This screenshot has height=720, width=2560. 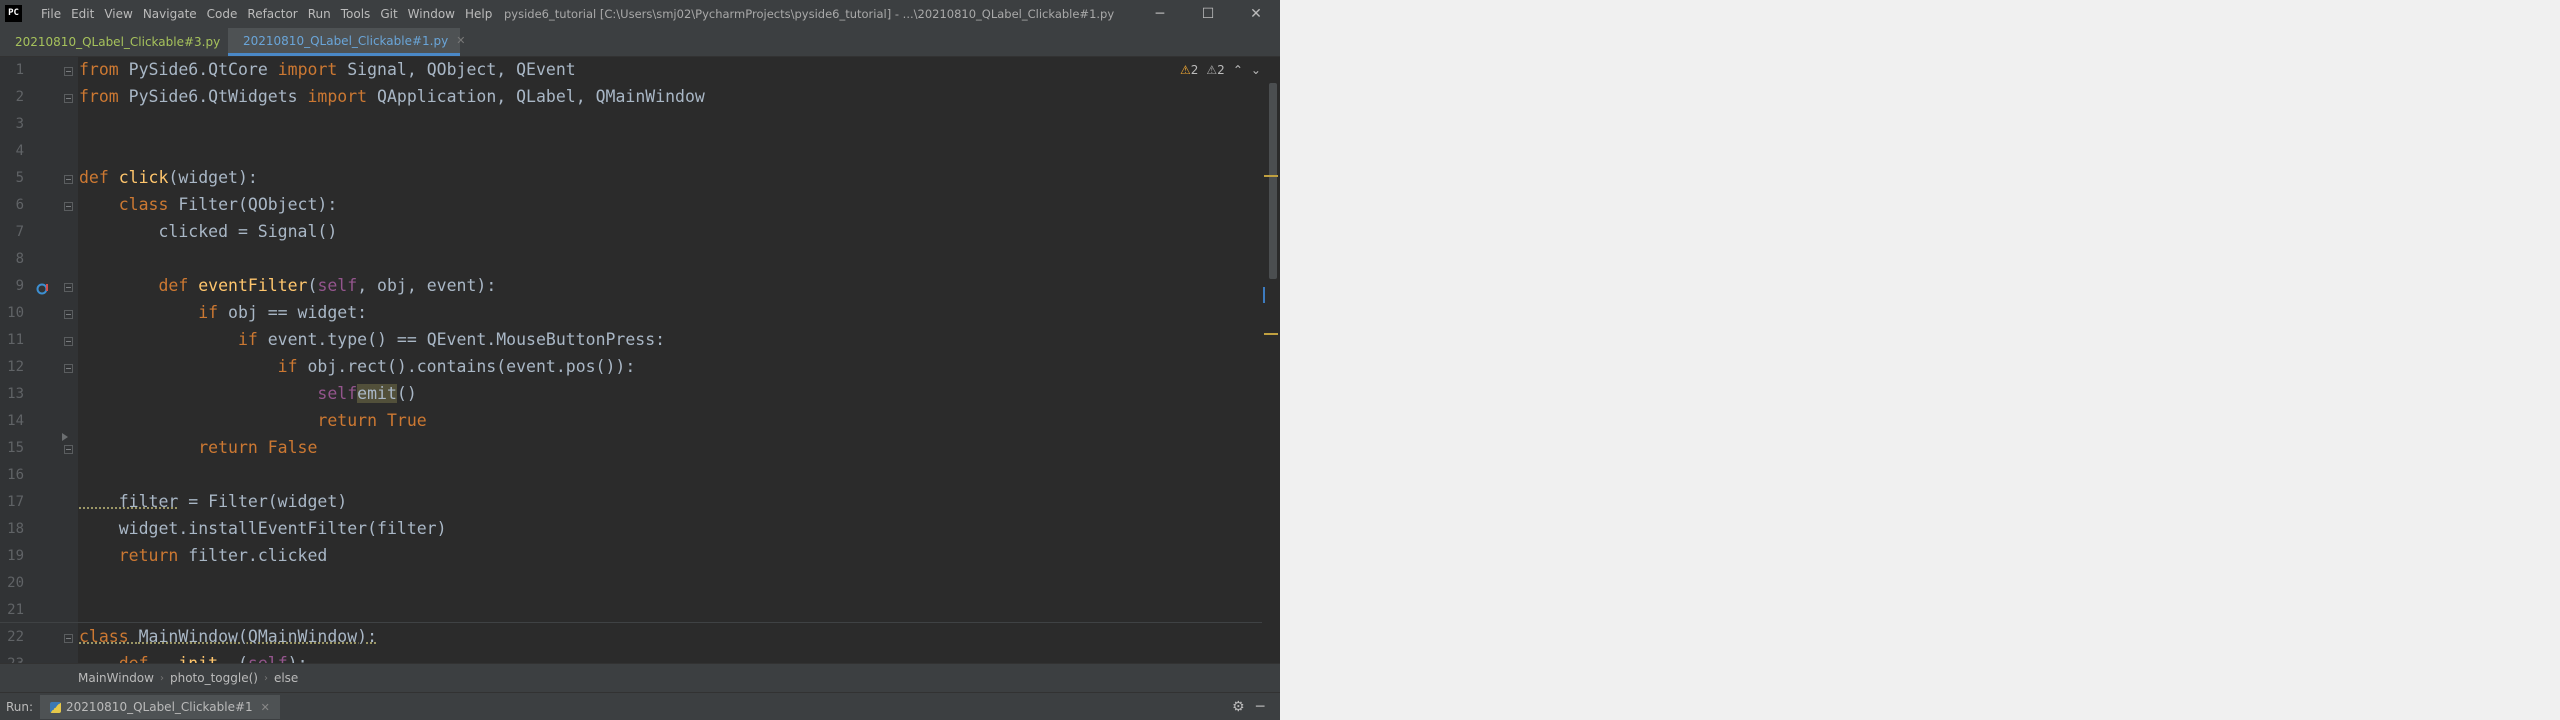 What do you see at coordinates (286, 678) in the screenshot?
I see `breadcrumb-item: else` at bounding box center [286, 678].